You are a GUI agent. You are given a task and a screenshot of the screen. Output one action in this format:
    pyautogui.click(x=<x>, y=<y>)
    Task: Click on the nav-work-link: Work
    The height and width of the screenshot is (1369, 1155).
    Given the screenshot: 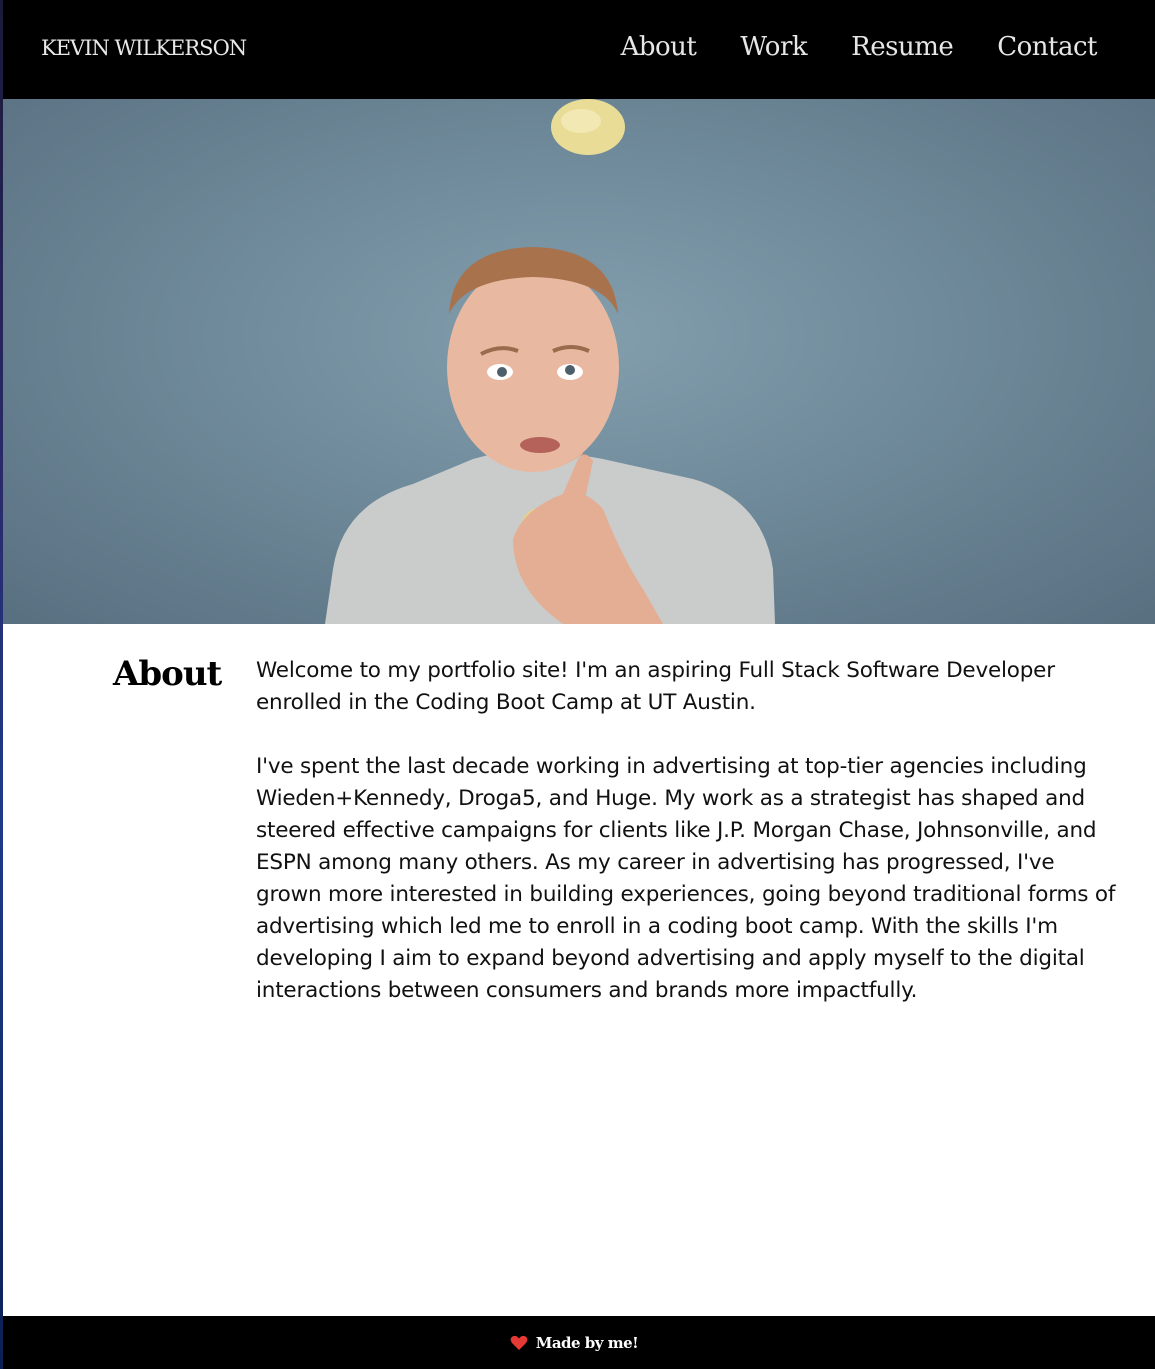 What is the action you would take?
    pyautogui.click(x=773, y=47)
    